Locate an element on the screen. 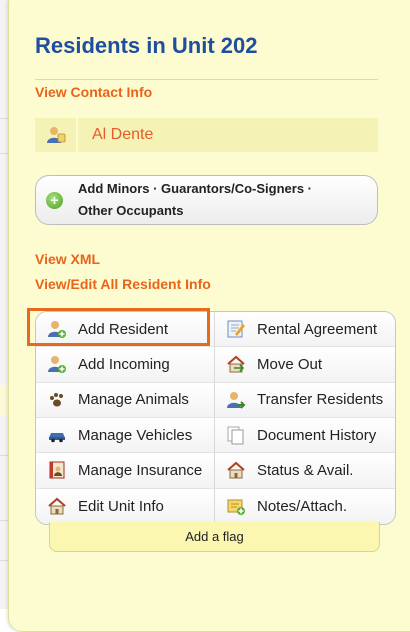 This screenshot has width=410, height=632. manage-insurance-label: Manage Insurance is located at coordinates (140, 470).